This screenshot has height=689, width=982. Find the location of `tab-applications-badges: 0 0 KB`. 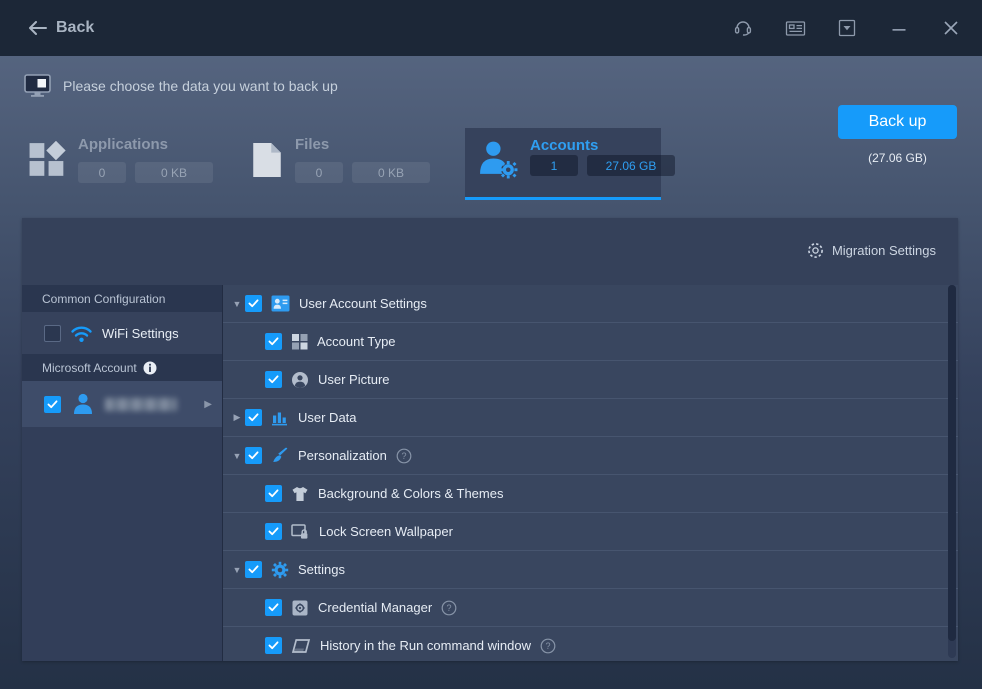

tab-applications-badges: 0 0 KB is located at coordinates (145, 172).